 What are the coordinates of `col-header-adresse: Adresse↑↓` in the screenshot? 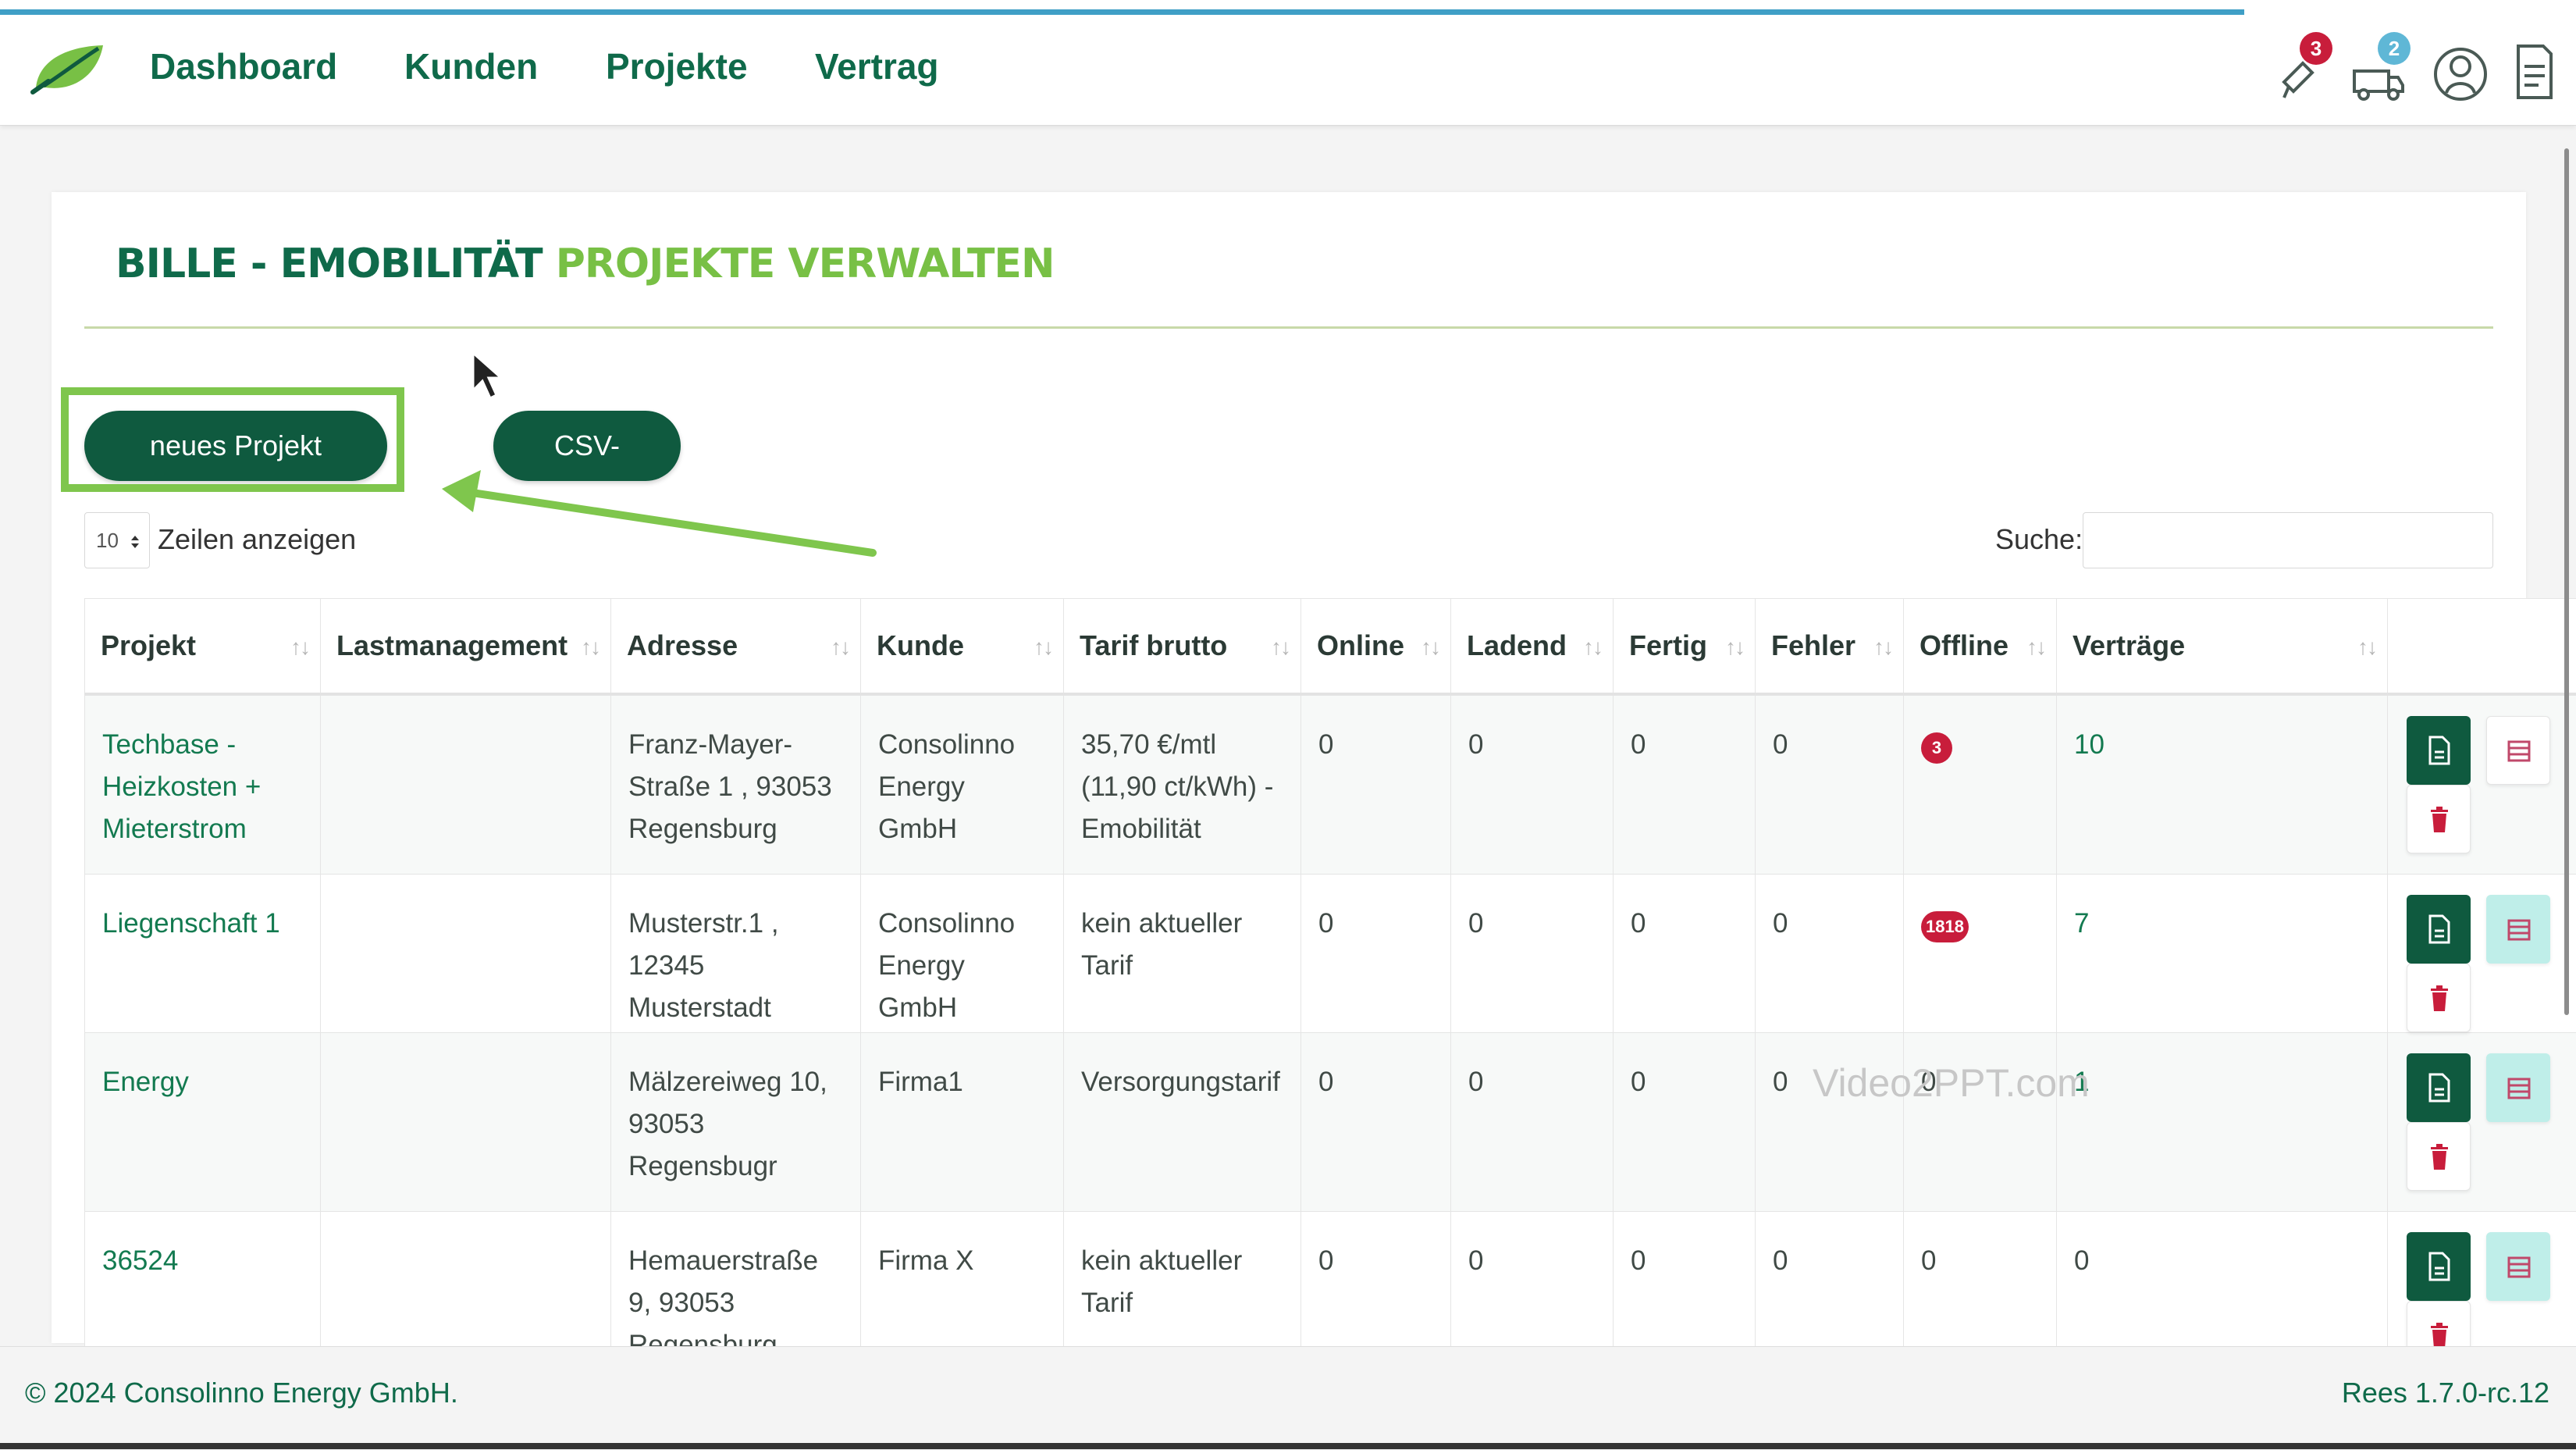 It's located at (736, 647).